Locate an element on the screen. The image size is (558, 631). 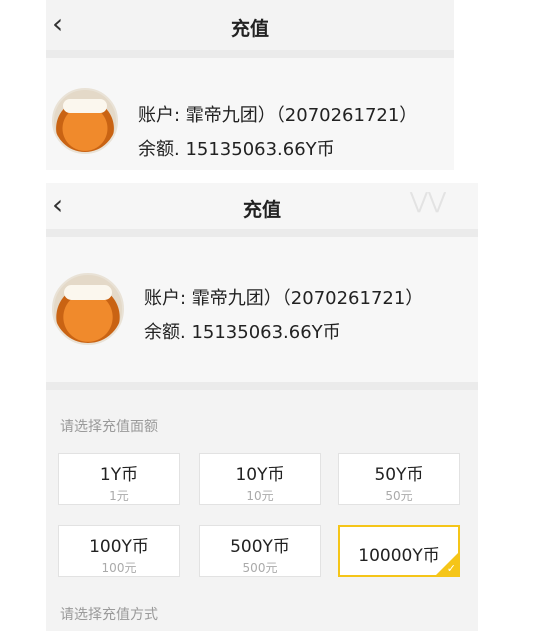
select-amount-label: 请选择充值面额 is located at coordinates (109, 427).